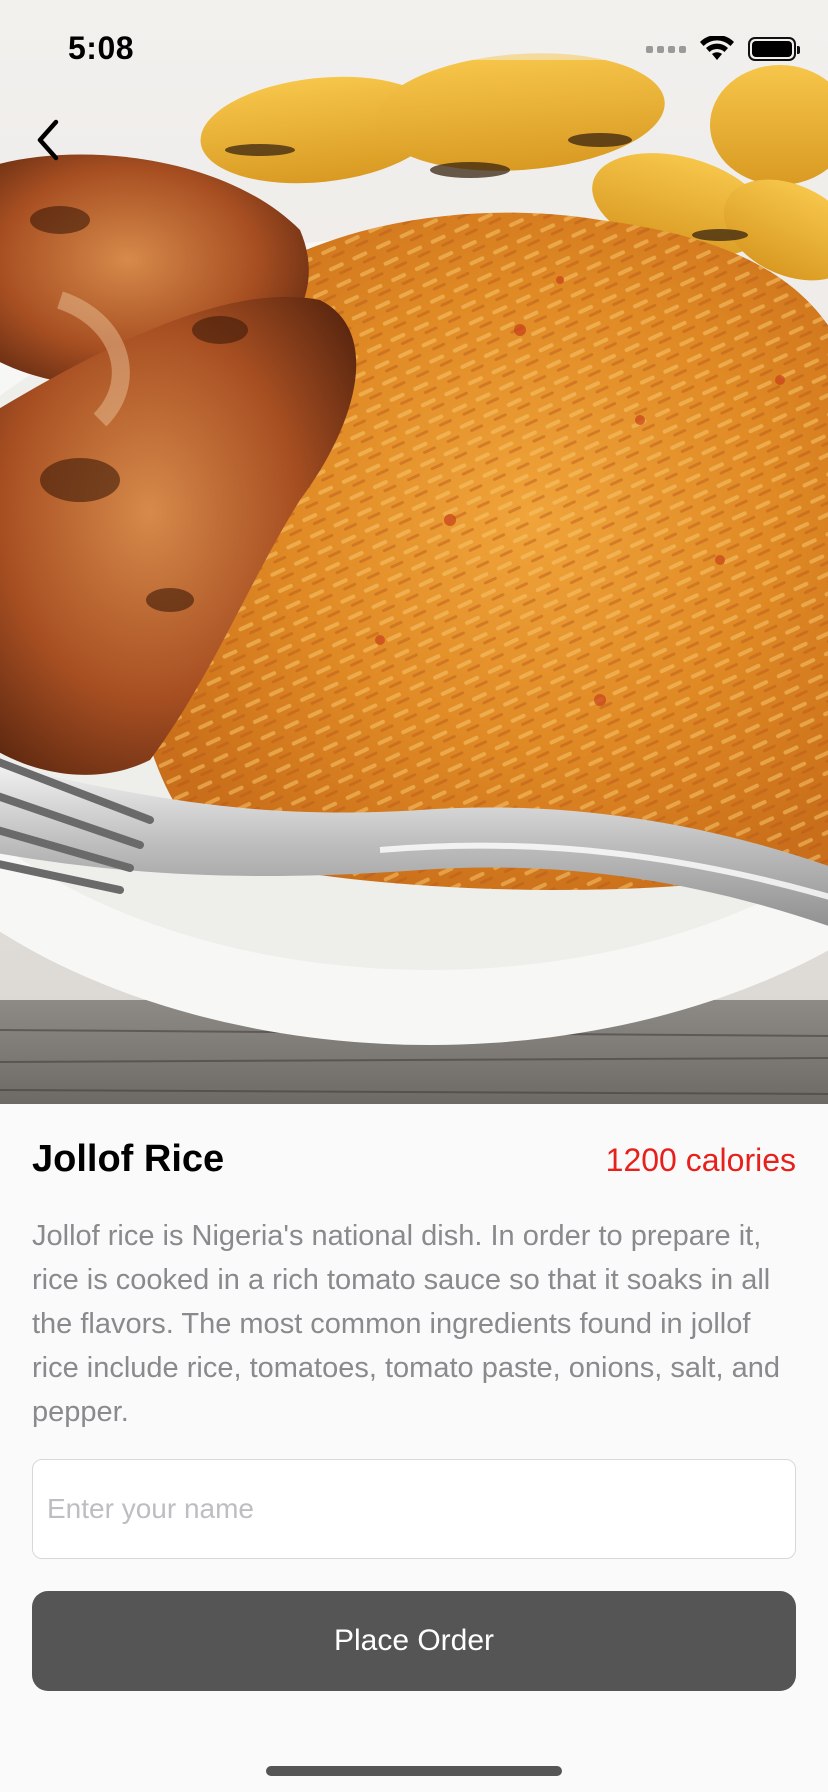 The image size is (828, 1792). Describe the element at coordinates (700, 1160) in the screenshot. I see `calories-label: 1200 calories` at that location.